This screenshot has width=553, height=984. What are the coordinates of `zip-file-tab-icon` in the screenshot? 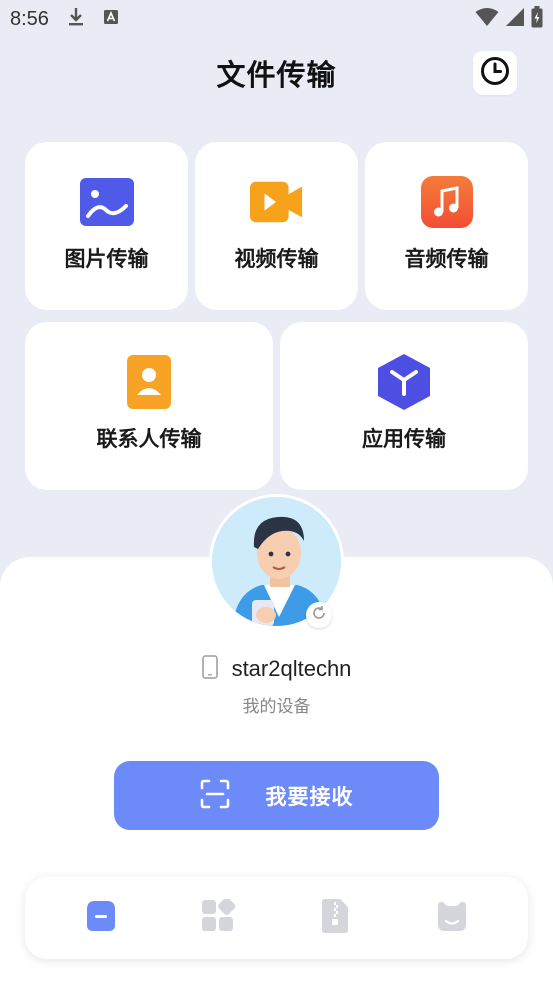 It's located at (335, 918).